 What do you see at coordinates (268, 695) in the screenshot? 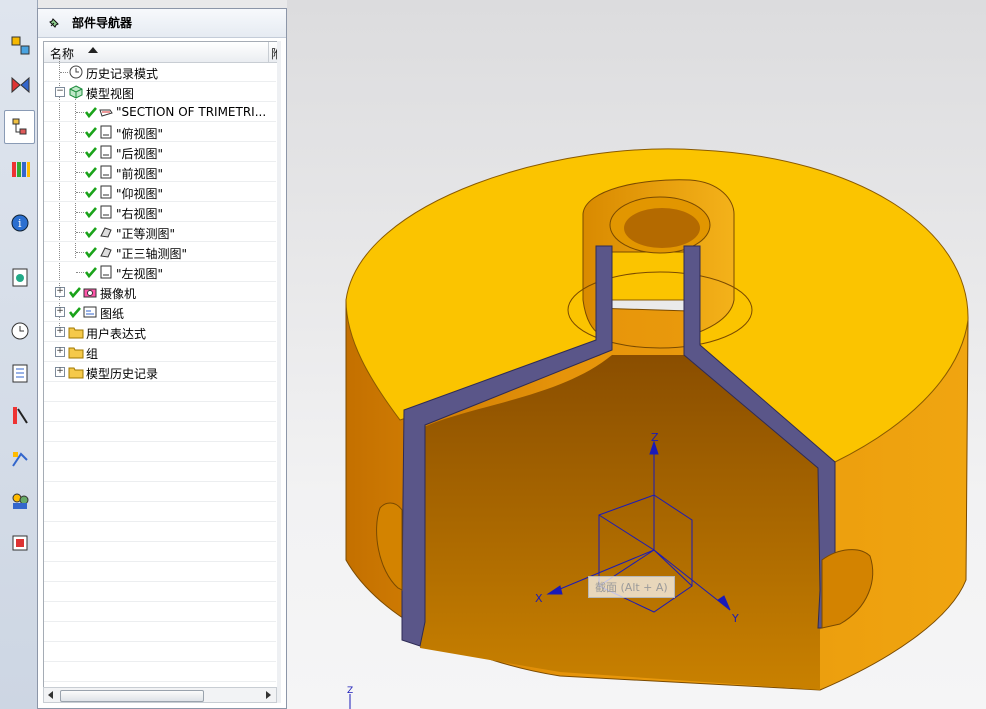
I see `scroll-right-icon` at bounding box center [268, 695].